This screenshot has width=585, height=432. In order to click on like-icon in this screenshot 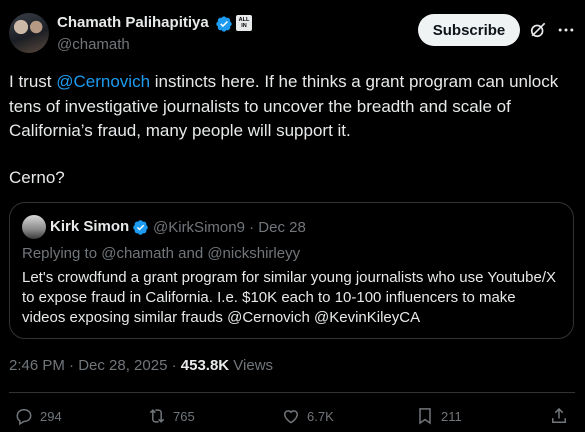, I will do `click(291, 417)`.